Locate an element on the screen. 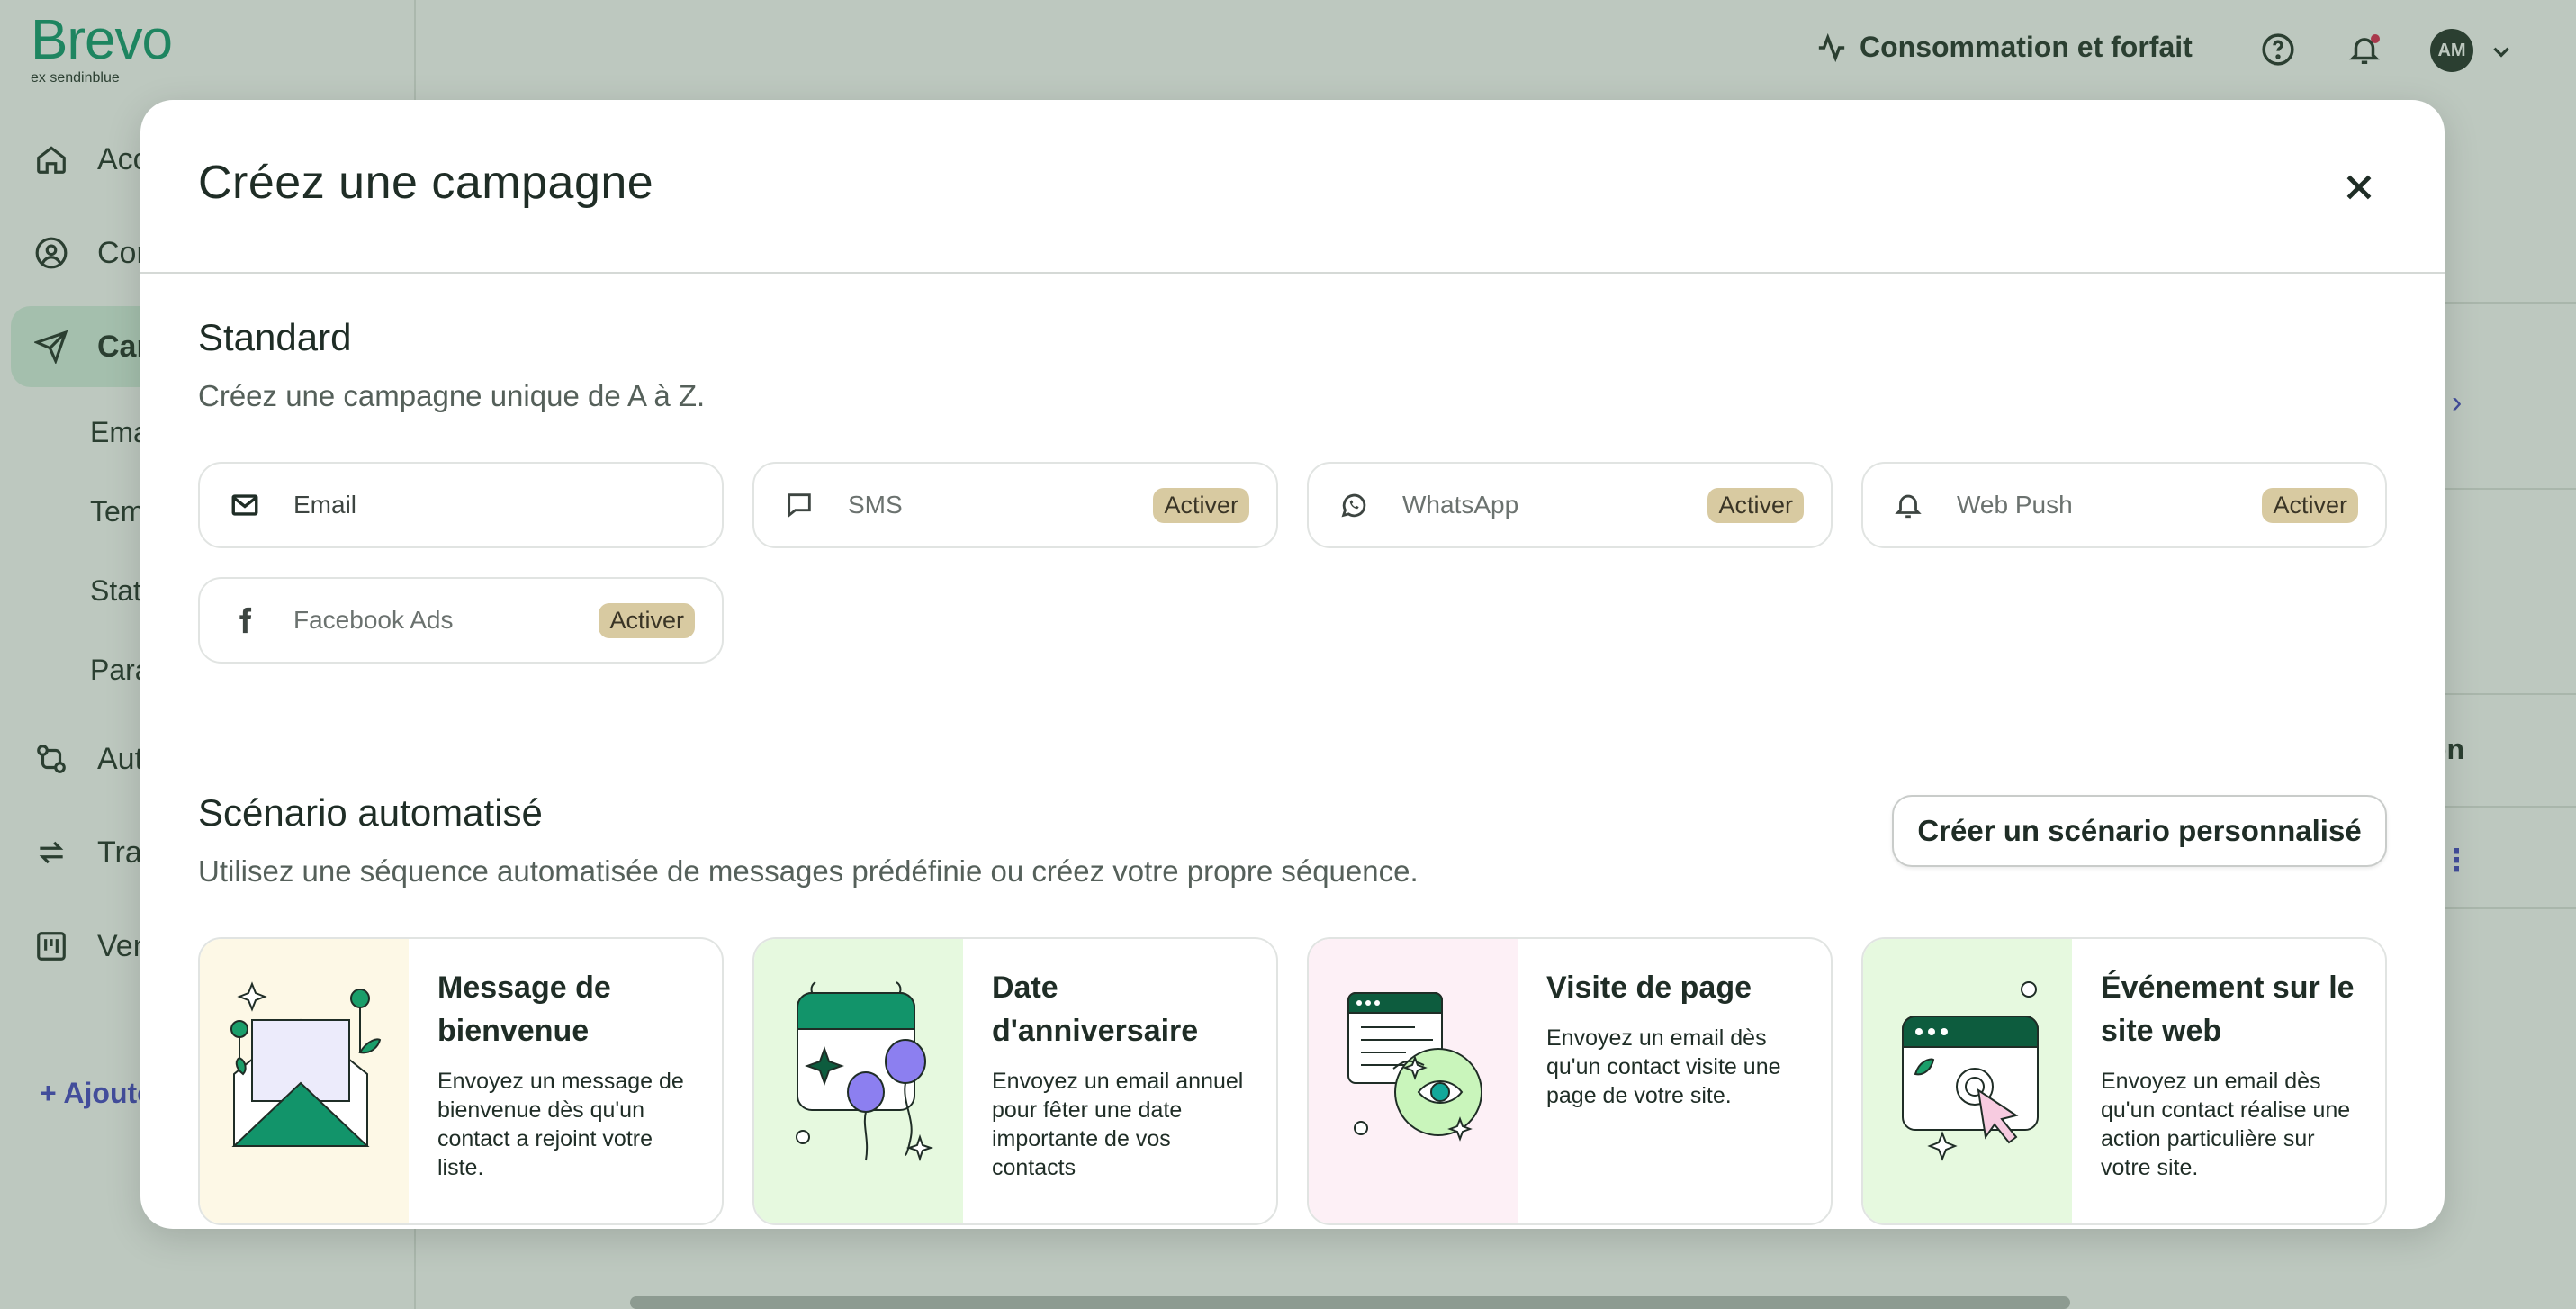 This screenshot has height=1309, width=2576. channel-label: Facebook Ads is located at coordinates (373, 620).